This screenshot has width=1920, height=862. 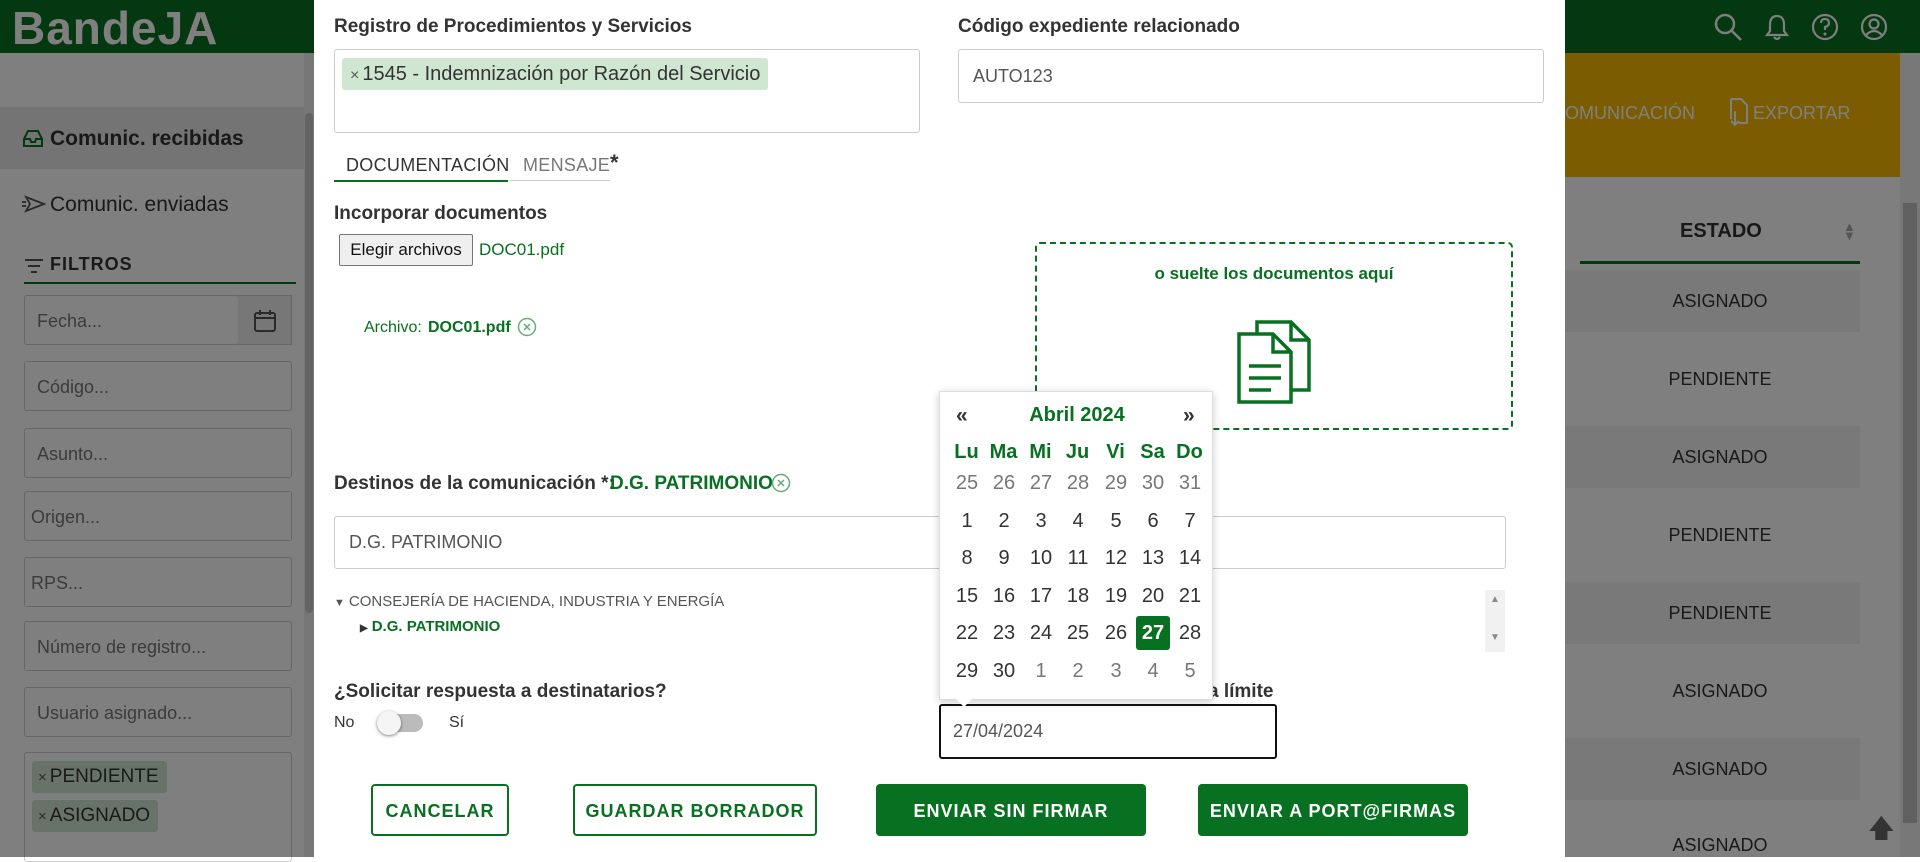 What do you see at coordinates (695, 810) in the screenshot?
I see `save-draft-button: GUARDAR BORRADOR` at bounding box center [695, 810].